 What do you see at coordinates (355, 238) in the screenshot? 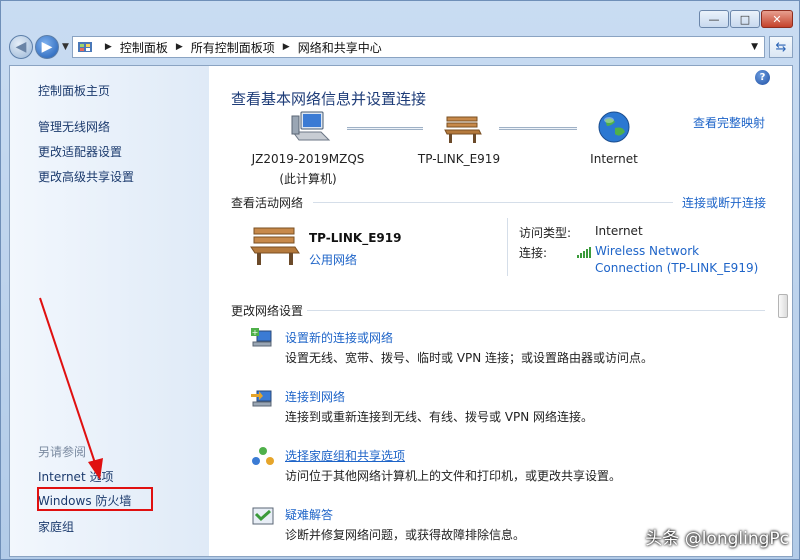
I see `active-network-name: TP-LINK_E919` at bounding box center [355, 238].